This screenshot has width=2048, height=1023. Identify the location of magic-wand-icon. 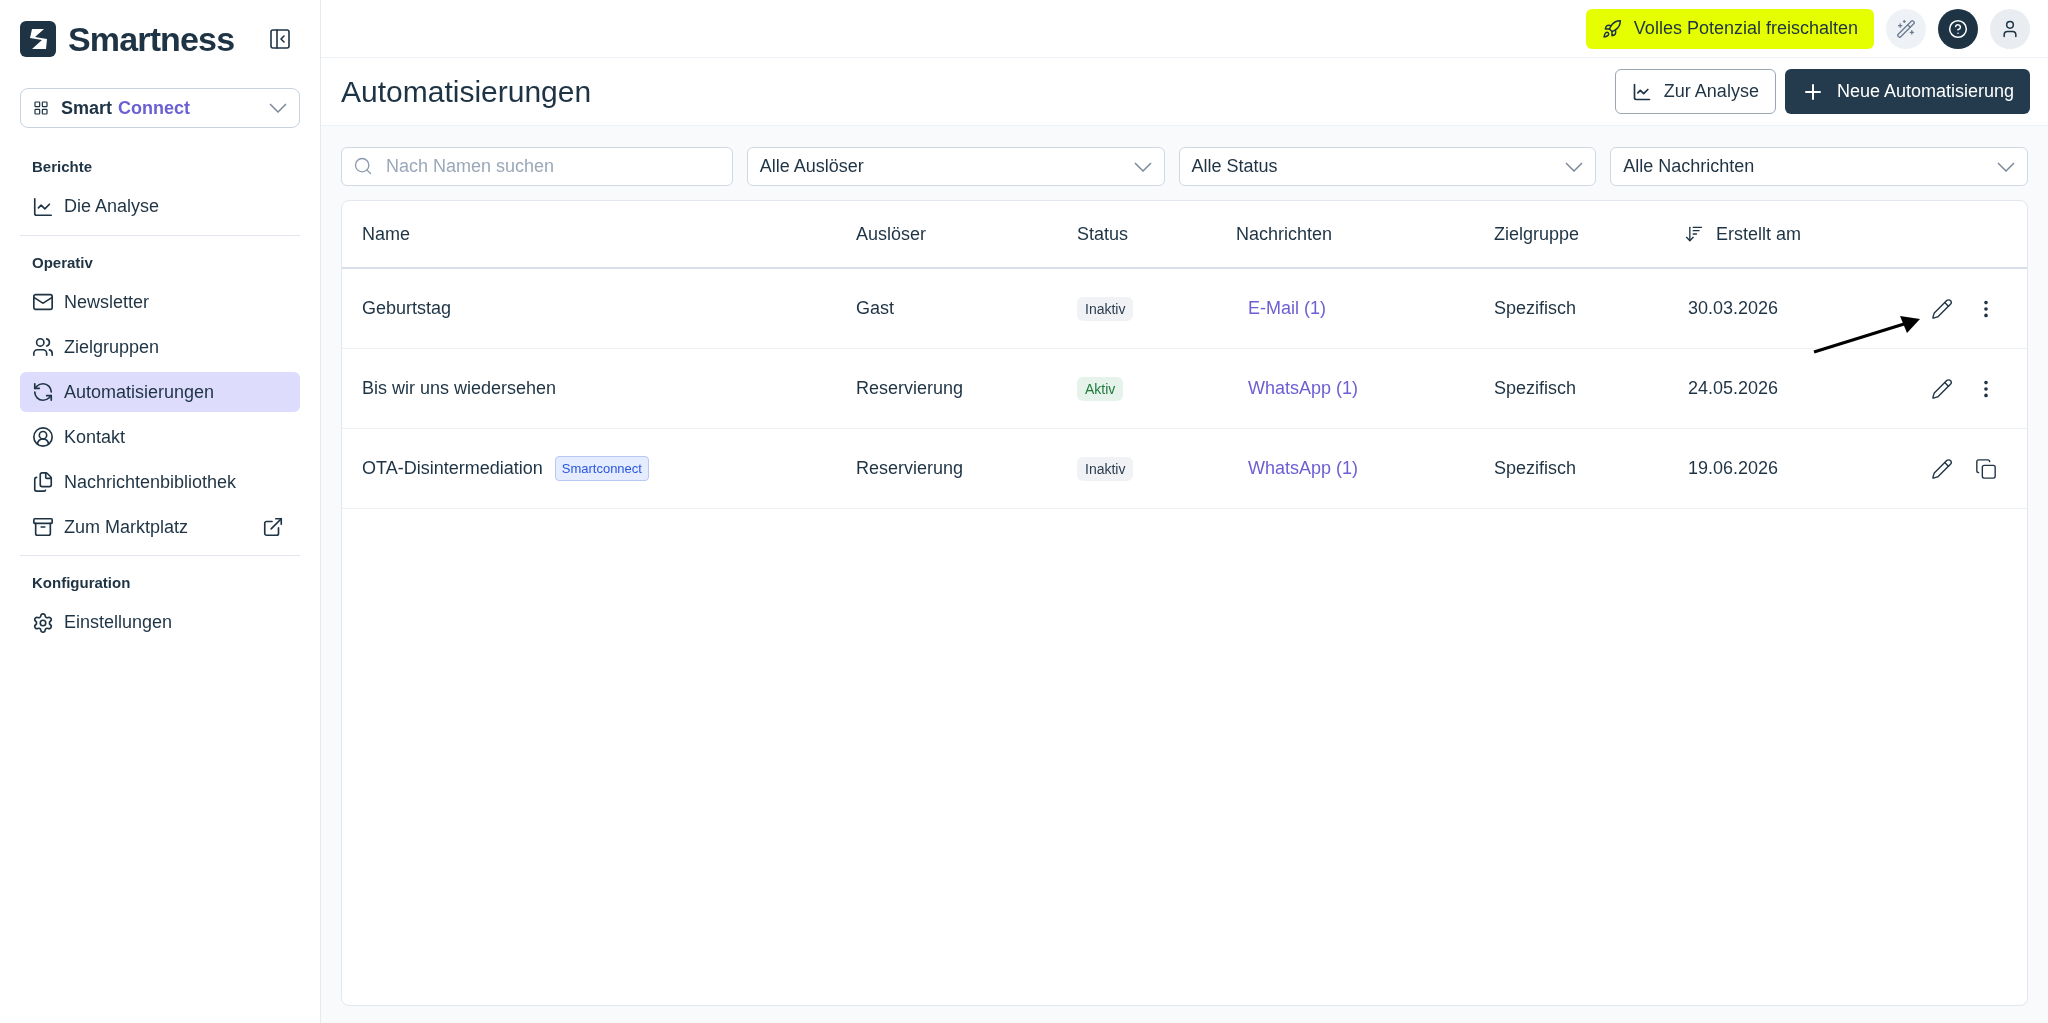
(1906, 28).